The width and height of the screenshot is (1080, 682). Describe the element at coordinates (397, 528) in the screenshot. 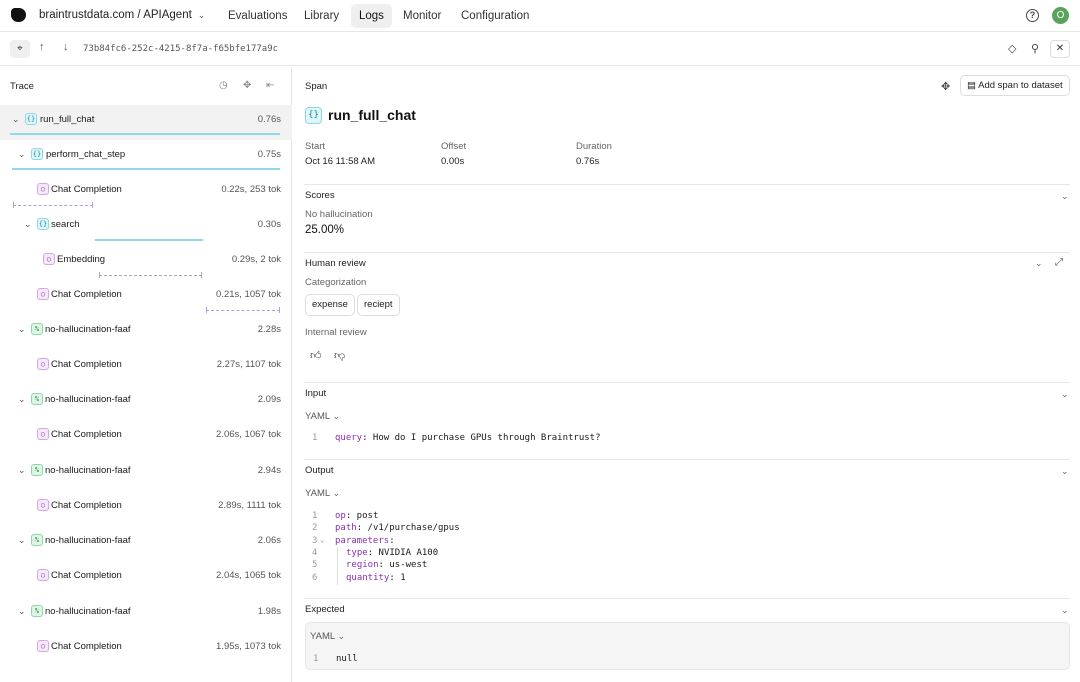

I see `code-line: path: /v1/purchase/gpus` at that location.